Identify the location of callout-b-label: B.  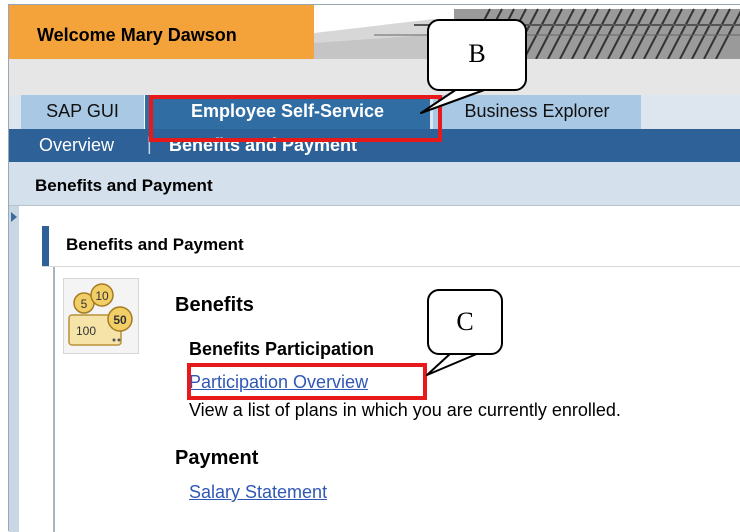
(477, 53).